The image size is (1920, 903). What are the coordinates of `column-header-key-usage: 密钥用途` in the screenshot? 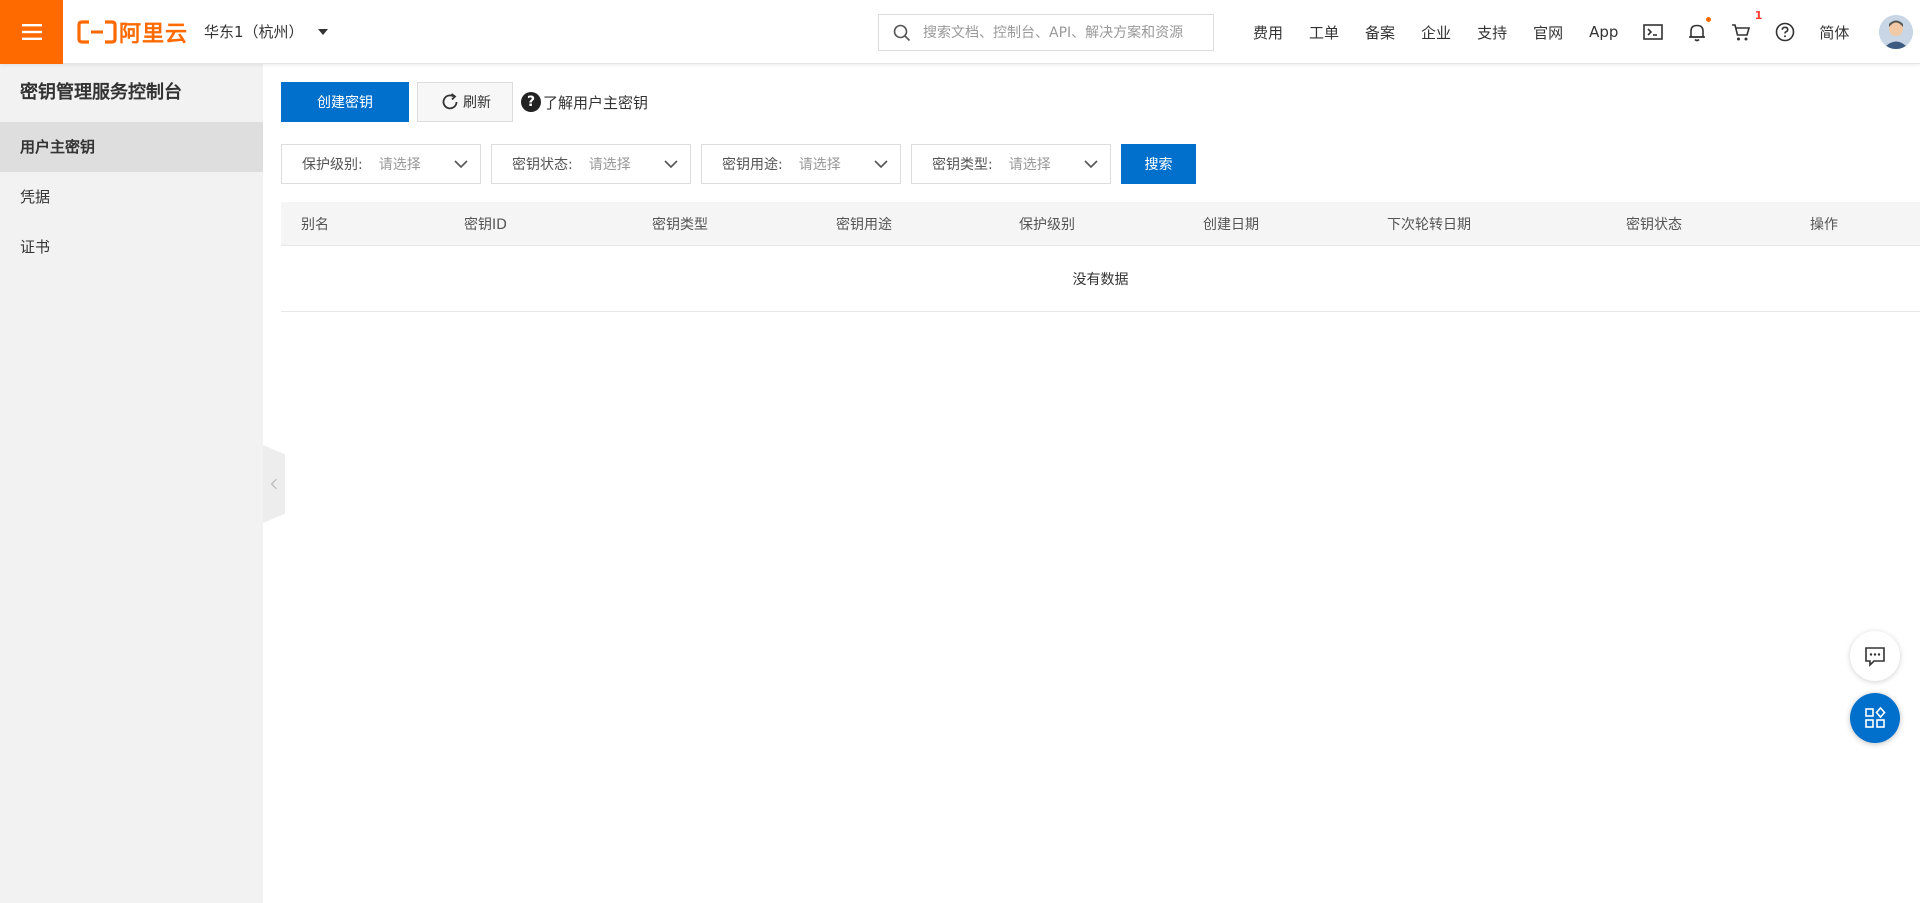 It's located at (864, 224).